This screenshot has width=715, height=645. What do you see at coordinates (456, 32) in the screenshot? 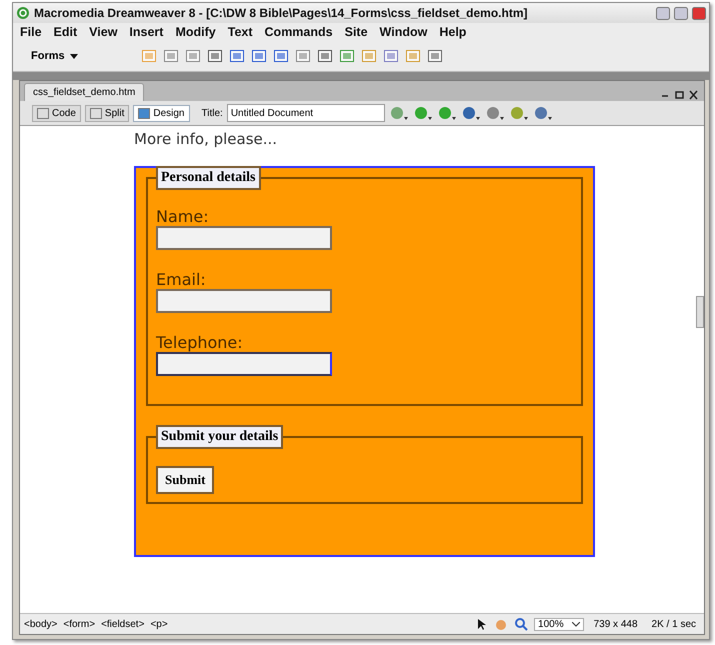
I see `menu-item: Help` at bounding box center [456, 32].